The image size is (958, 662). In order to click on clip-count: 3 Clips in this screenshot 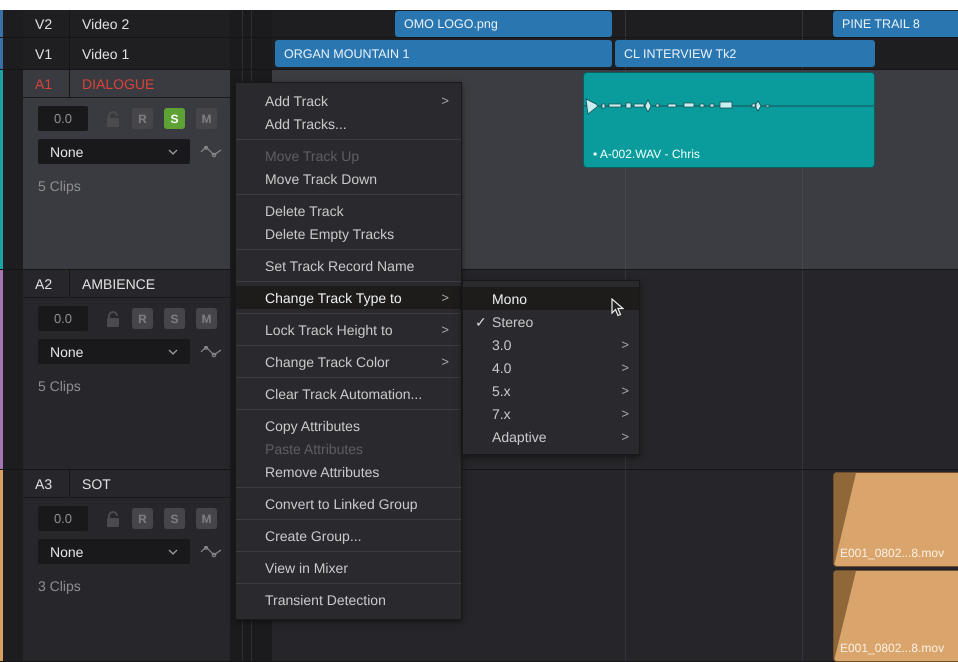, I will do `click(60, 586)`.